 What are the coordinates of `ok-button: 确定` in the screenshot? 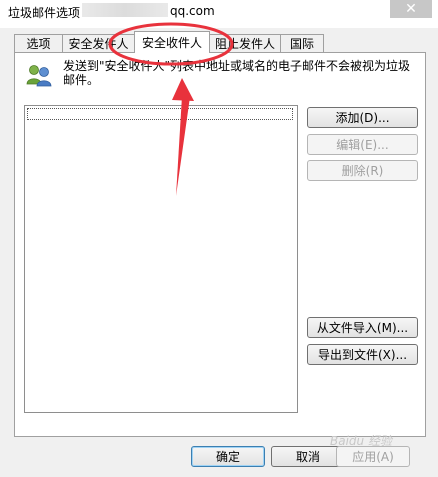 It's located at (228, 456).